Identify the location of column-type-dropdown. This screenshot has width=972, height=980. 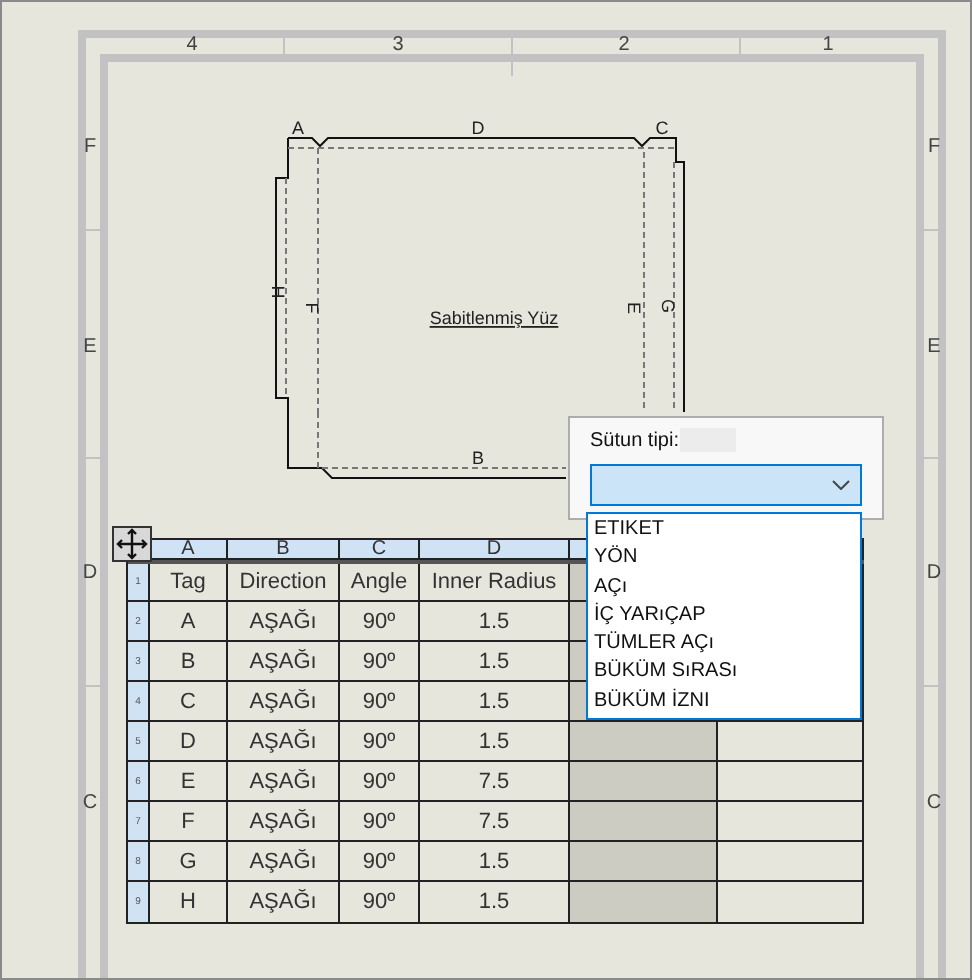
(726, 485).